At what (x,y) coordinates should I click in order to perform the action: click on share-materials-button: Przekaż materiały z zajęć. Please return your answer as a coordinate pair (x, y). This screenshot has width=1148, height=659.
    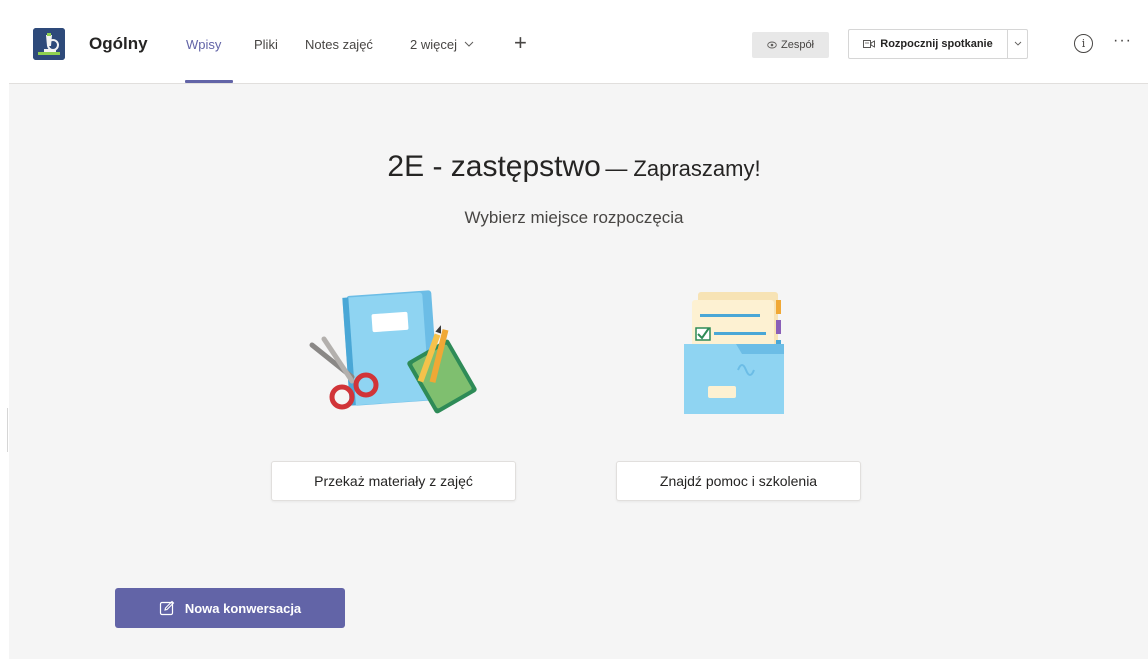
    Looking at the image, I should click on (393, 481).